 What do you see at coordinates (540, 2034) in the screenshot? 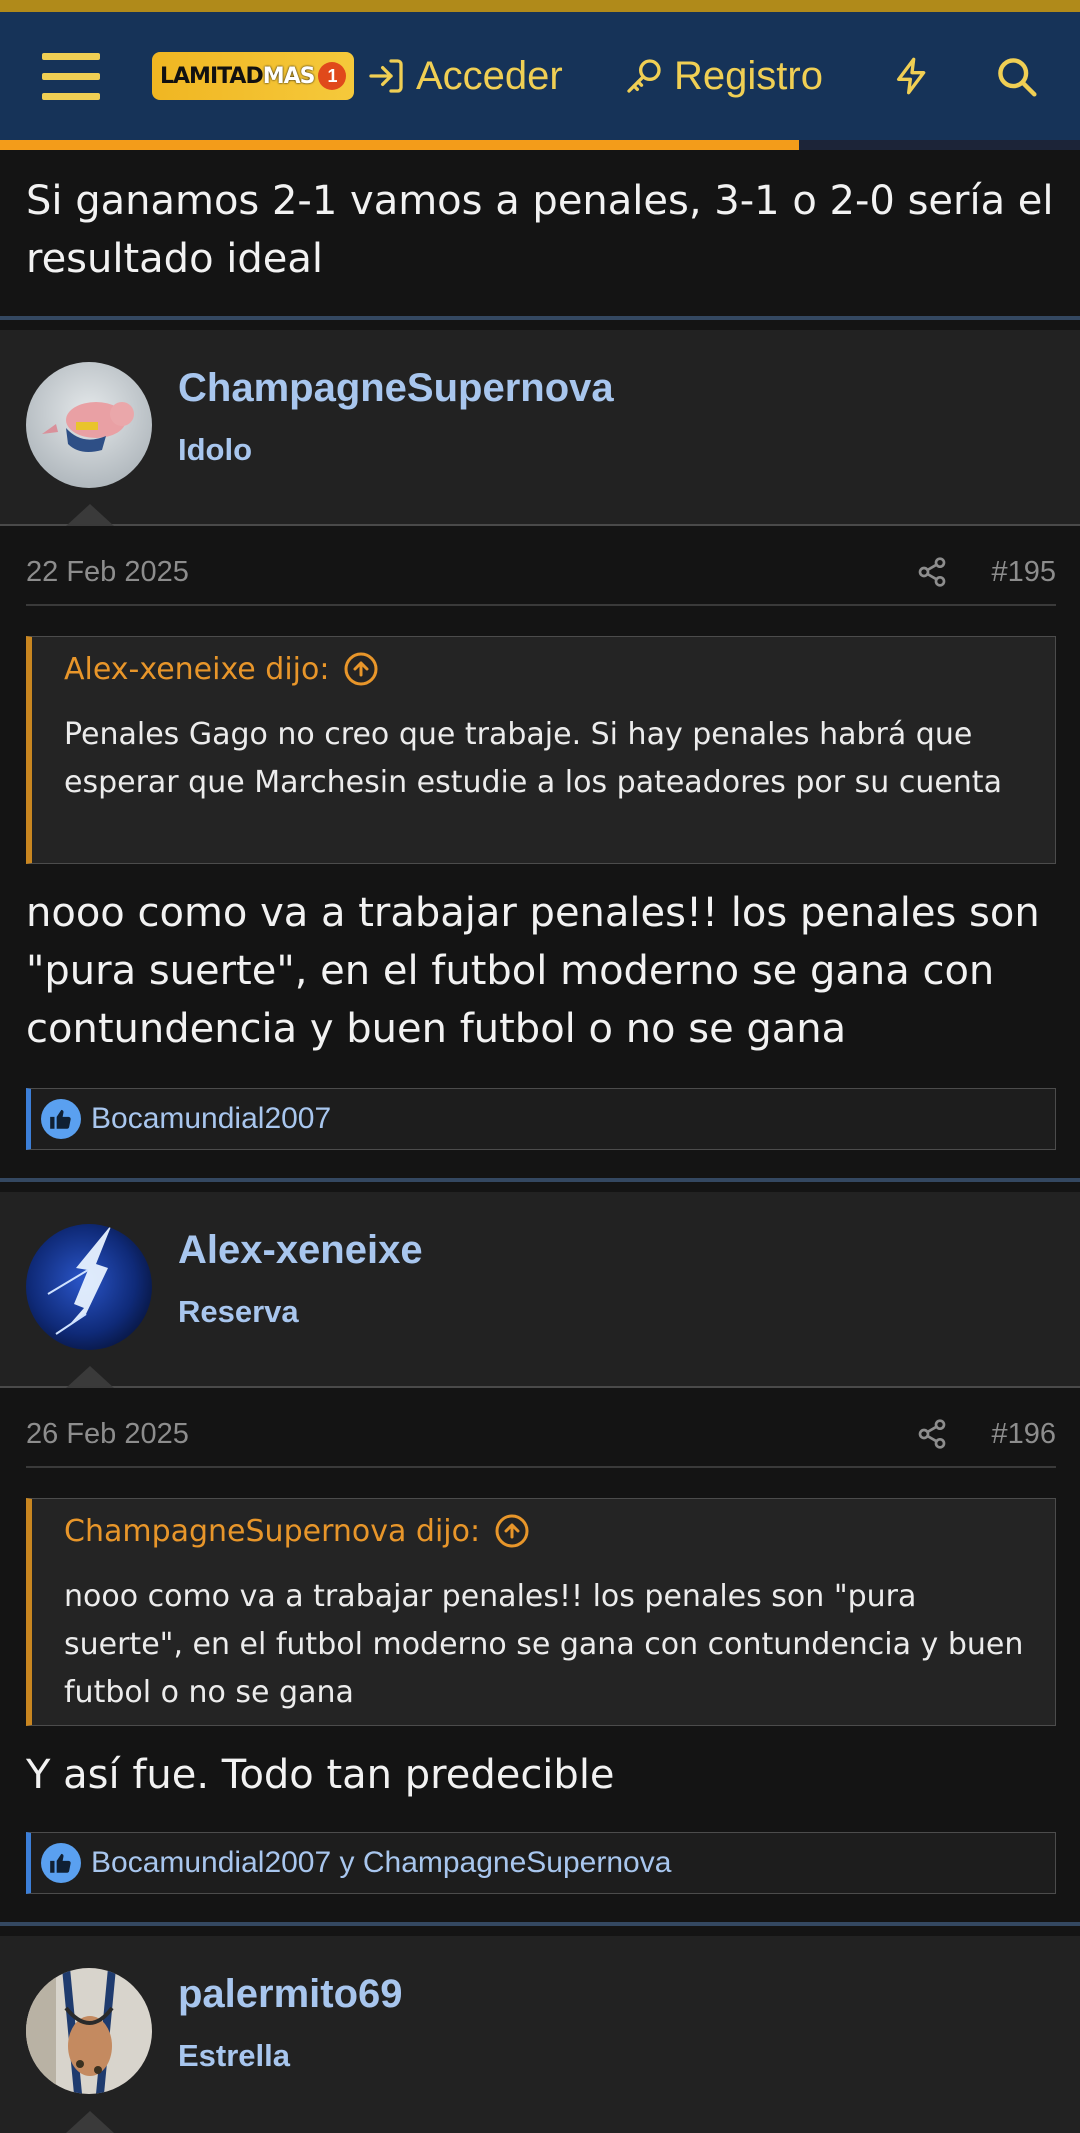
I see `post-user-block: palermito69 Estrella` at bounding box center [540, 2034].